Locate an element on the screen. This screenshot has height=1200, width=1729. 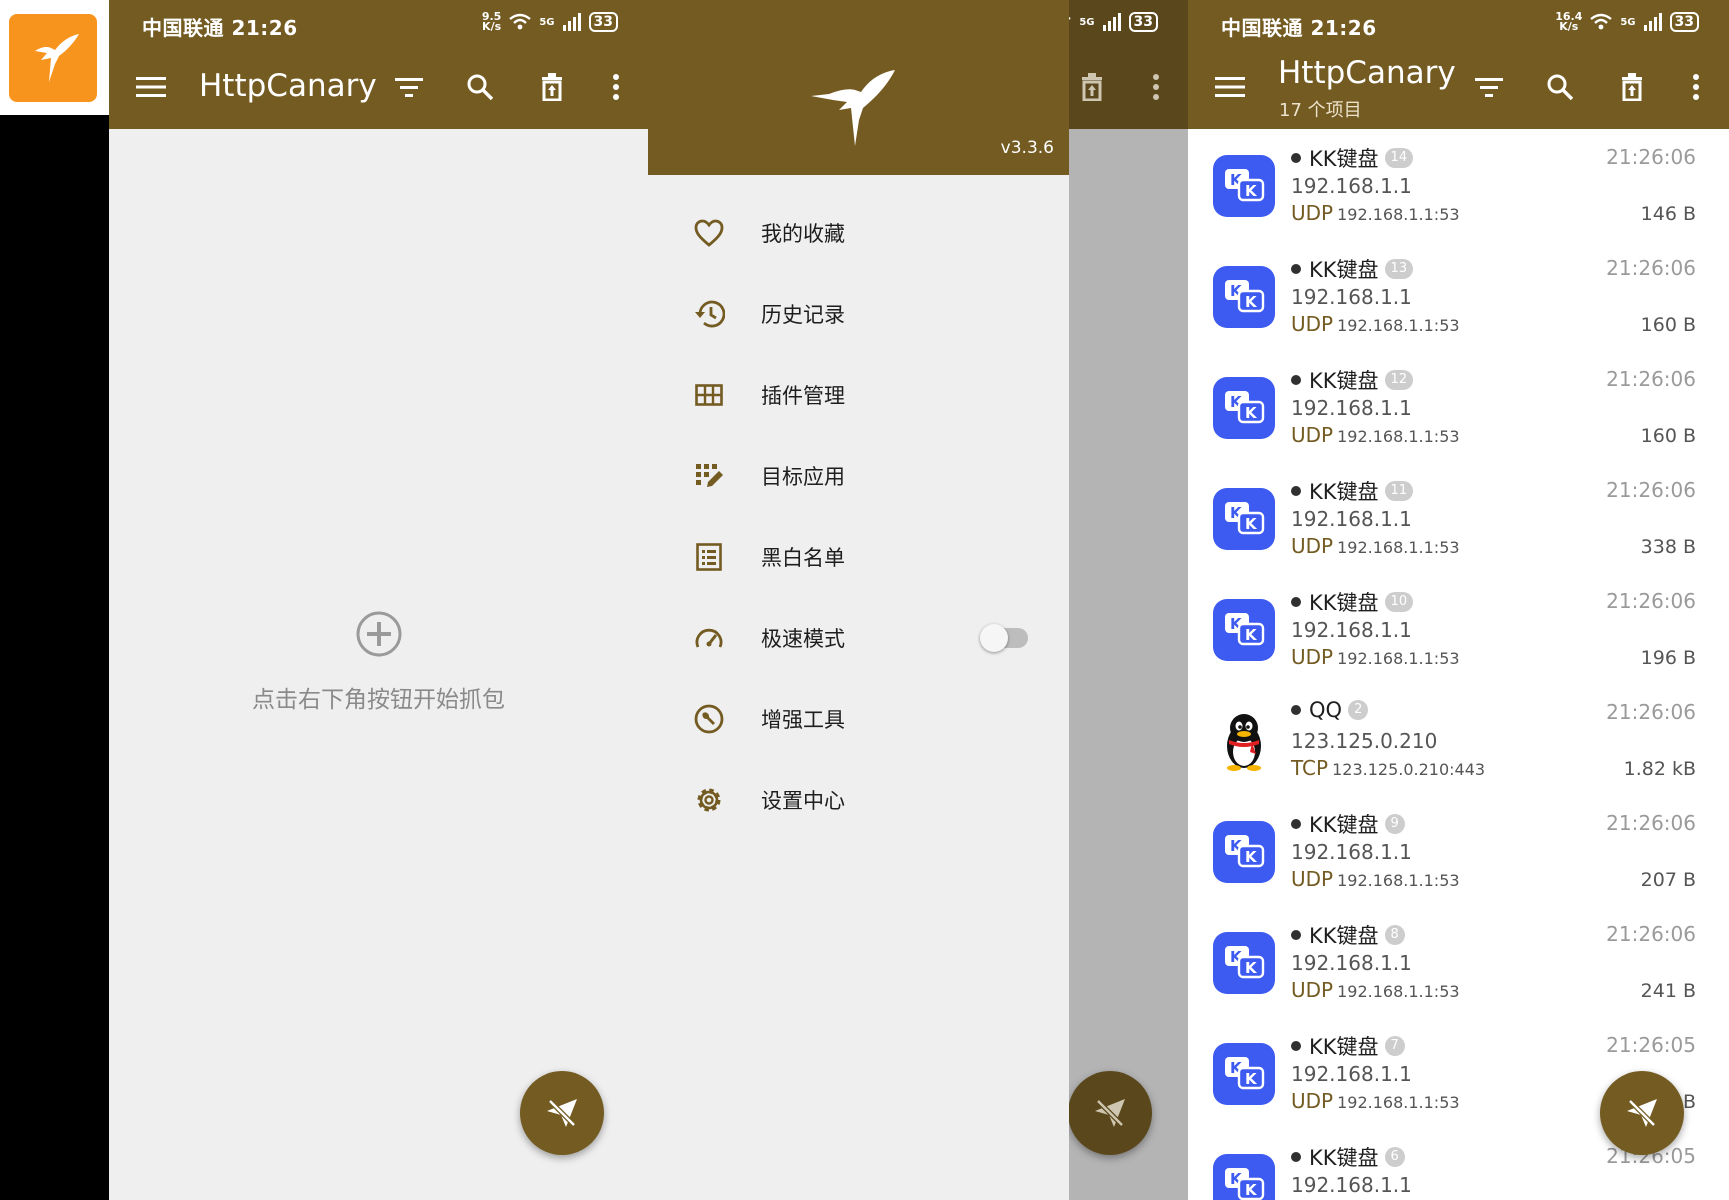
row-size: 160 B is located at coordinates (1668, 436).